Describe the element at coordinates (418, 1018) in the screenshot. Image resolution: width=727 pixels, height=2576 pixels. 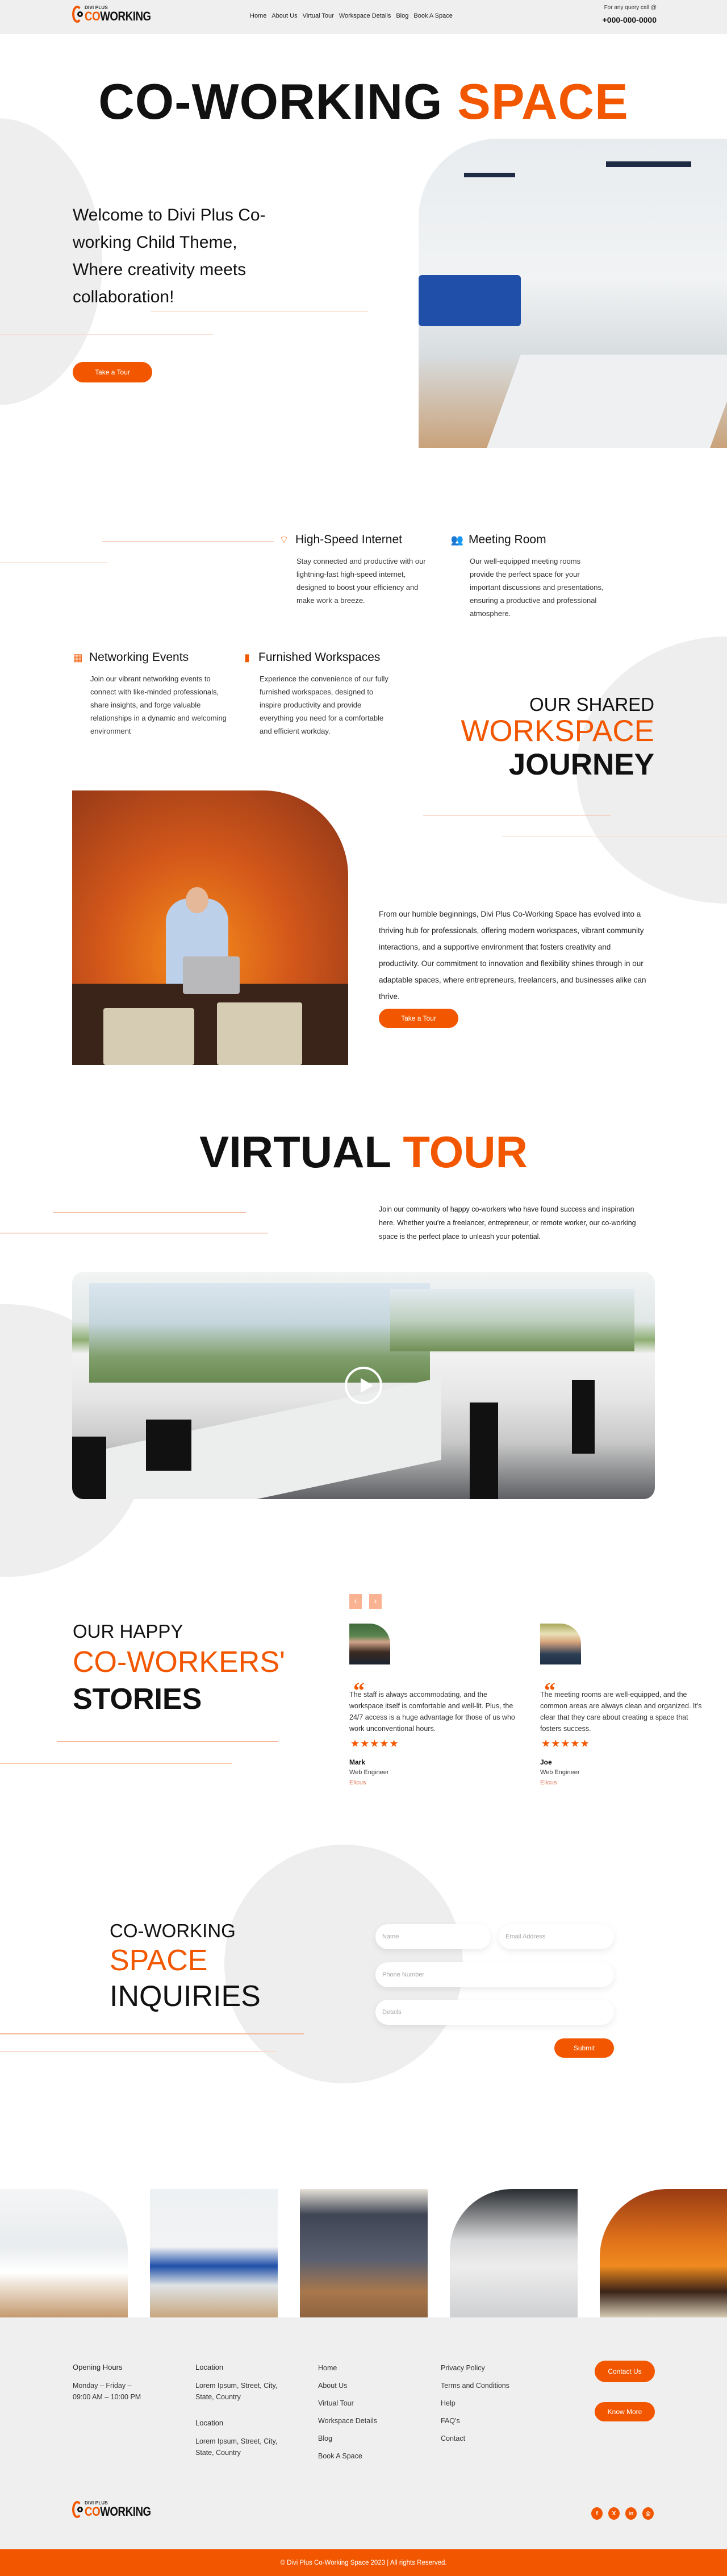
I see `journey-take-tour-button: Take a Tour` at that location.